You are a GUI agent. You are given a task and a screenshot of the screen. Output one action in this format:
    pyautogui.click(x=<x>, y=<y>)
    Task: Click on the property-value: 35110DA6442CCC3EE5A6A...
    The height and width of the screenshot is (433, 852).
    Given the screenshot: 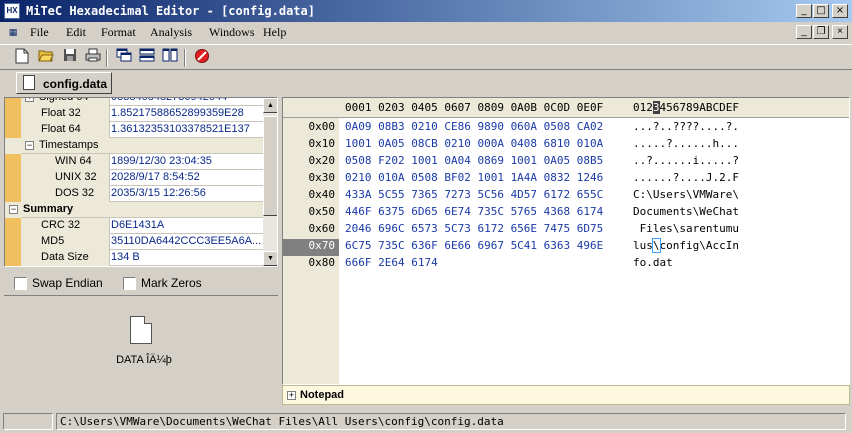 What is the action you would take?
    pyautogui.click(x=186, y=241)
    